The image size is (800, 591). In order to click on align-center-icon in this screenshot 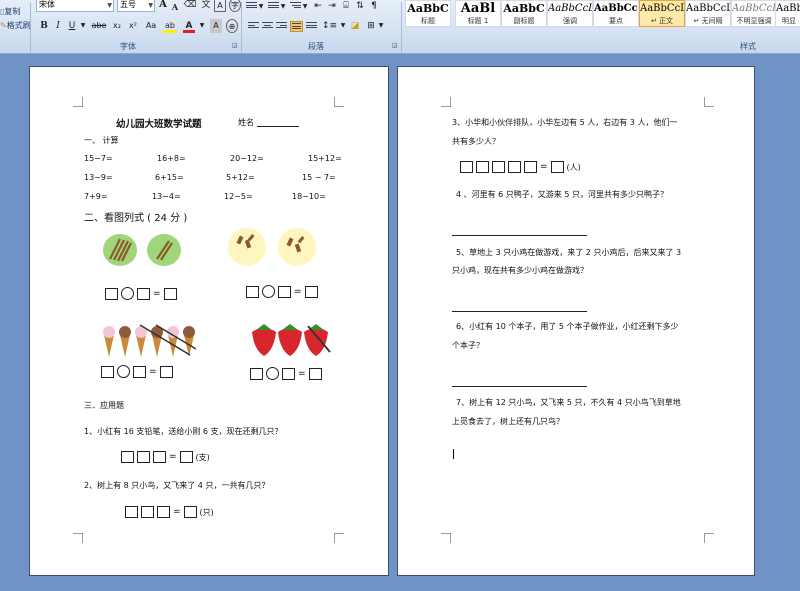, I will do `click(267, 26)`.